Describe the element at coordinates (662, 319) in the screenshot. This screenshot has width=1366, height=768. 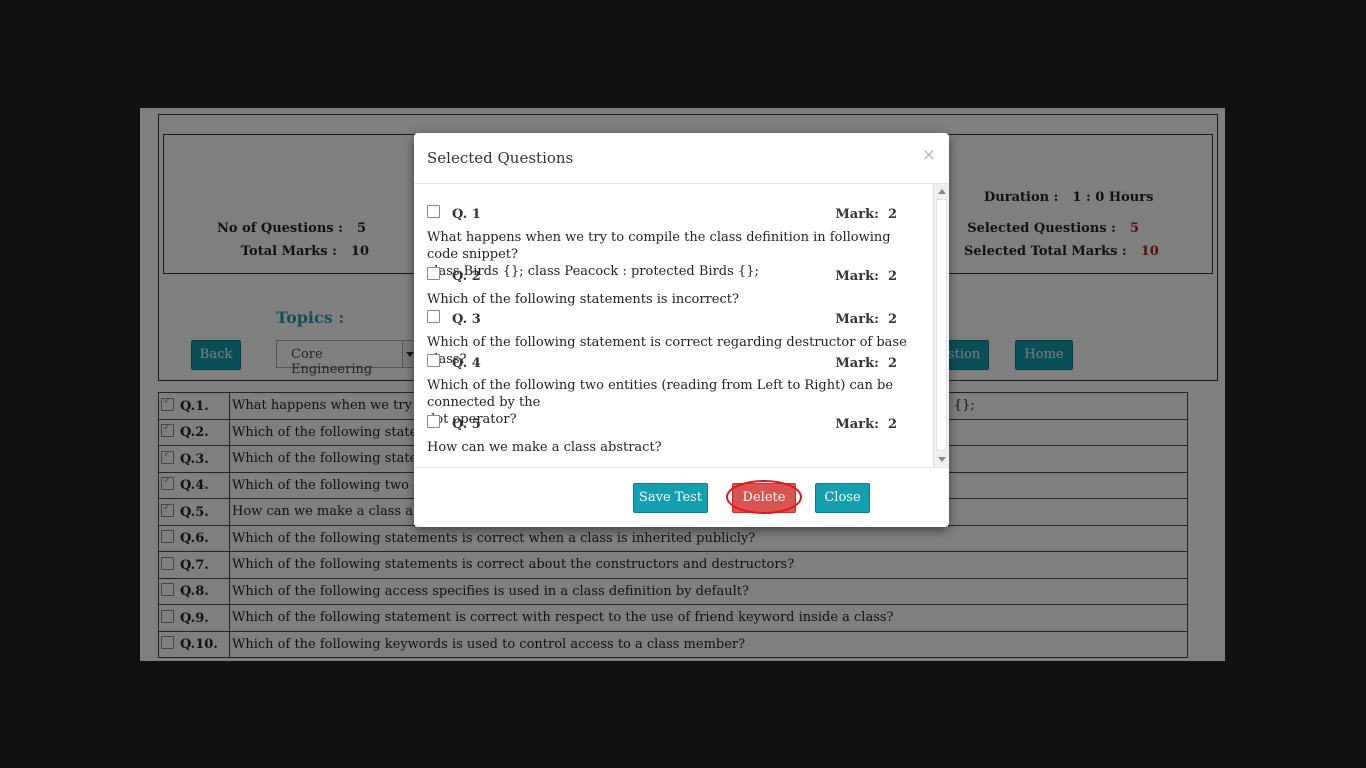
I see `modal-question-header: Q. 3 Mark: 2` at that location.